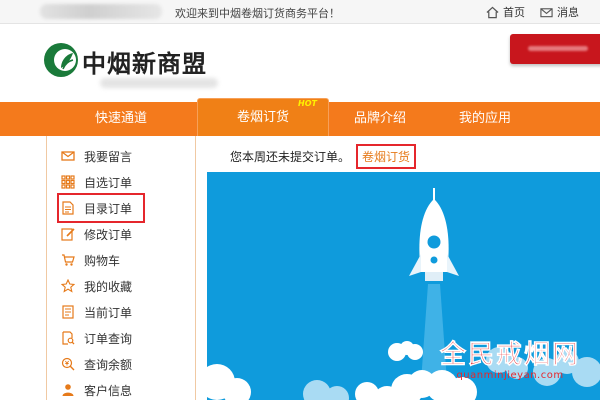  Describe the element at coordinates (108, 156) in the screenshot. I see `sidebar-item-label: 我要留言` at that location.